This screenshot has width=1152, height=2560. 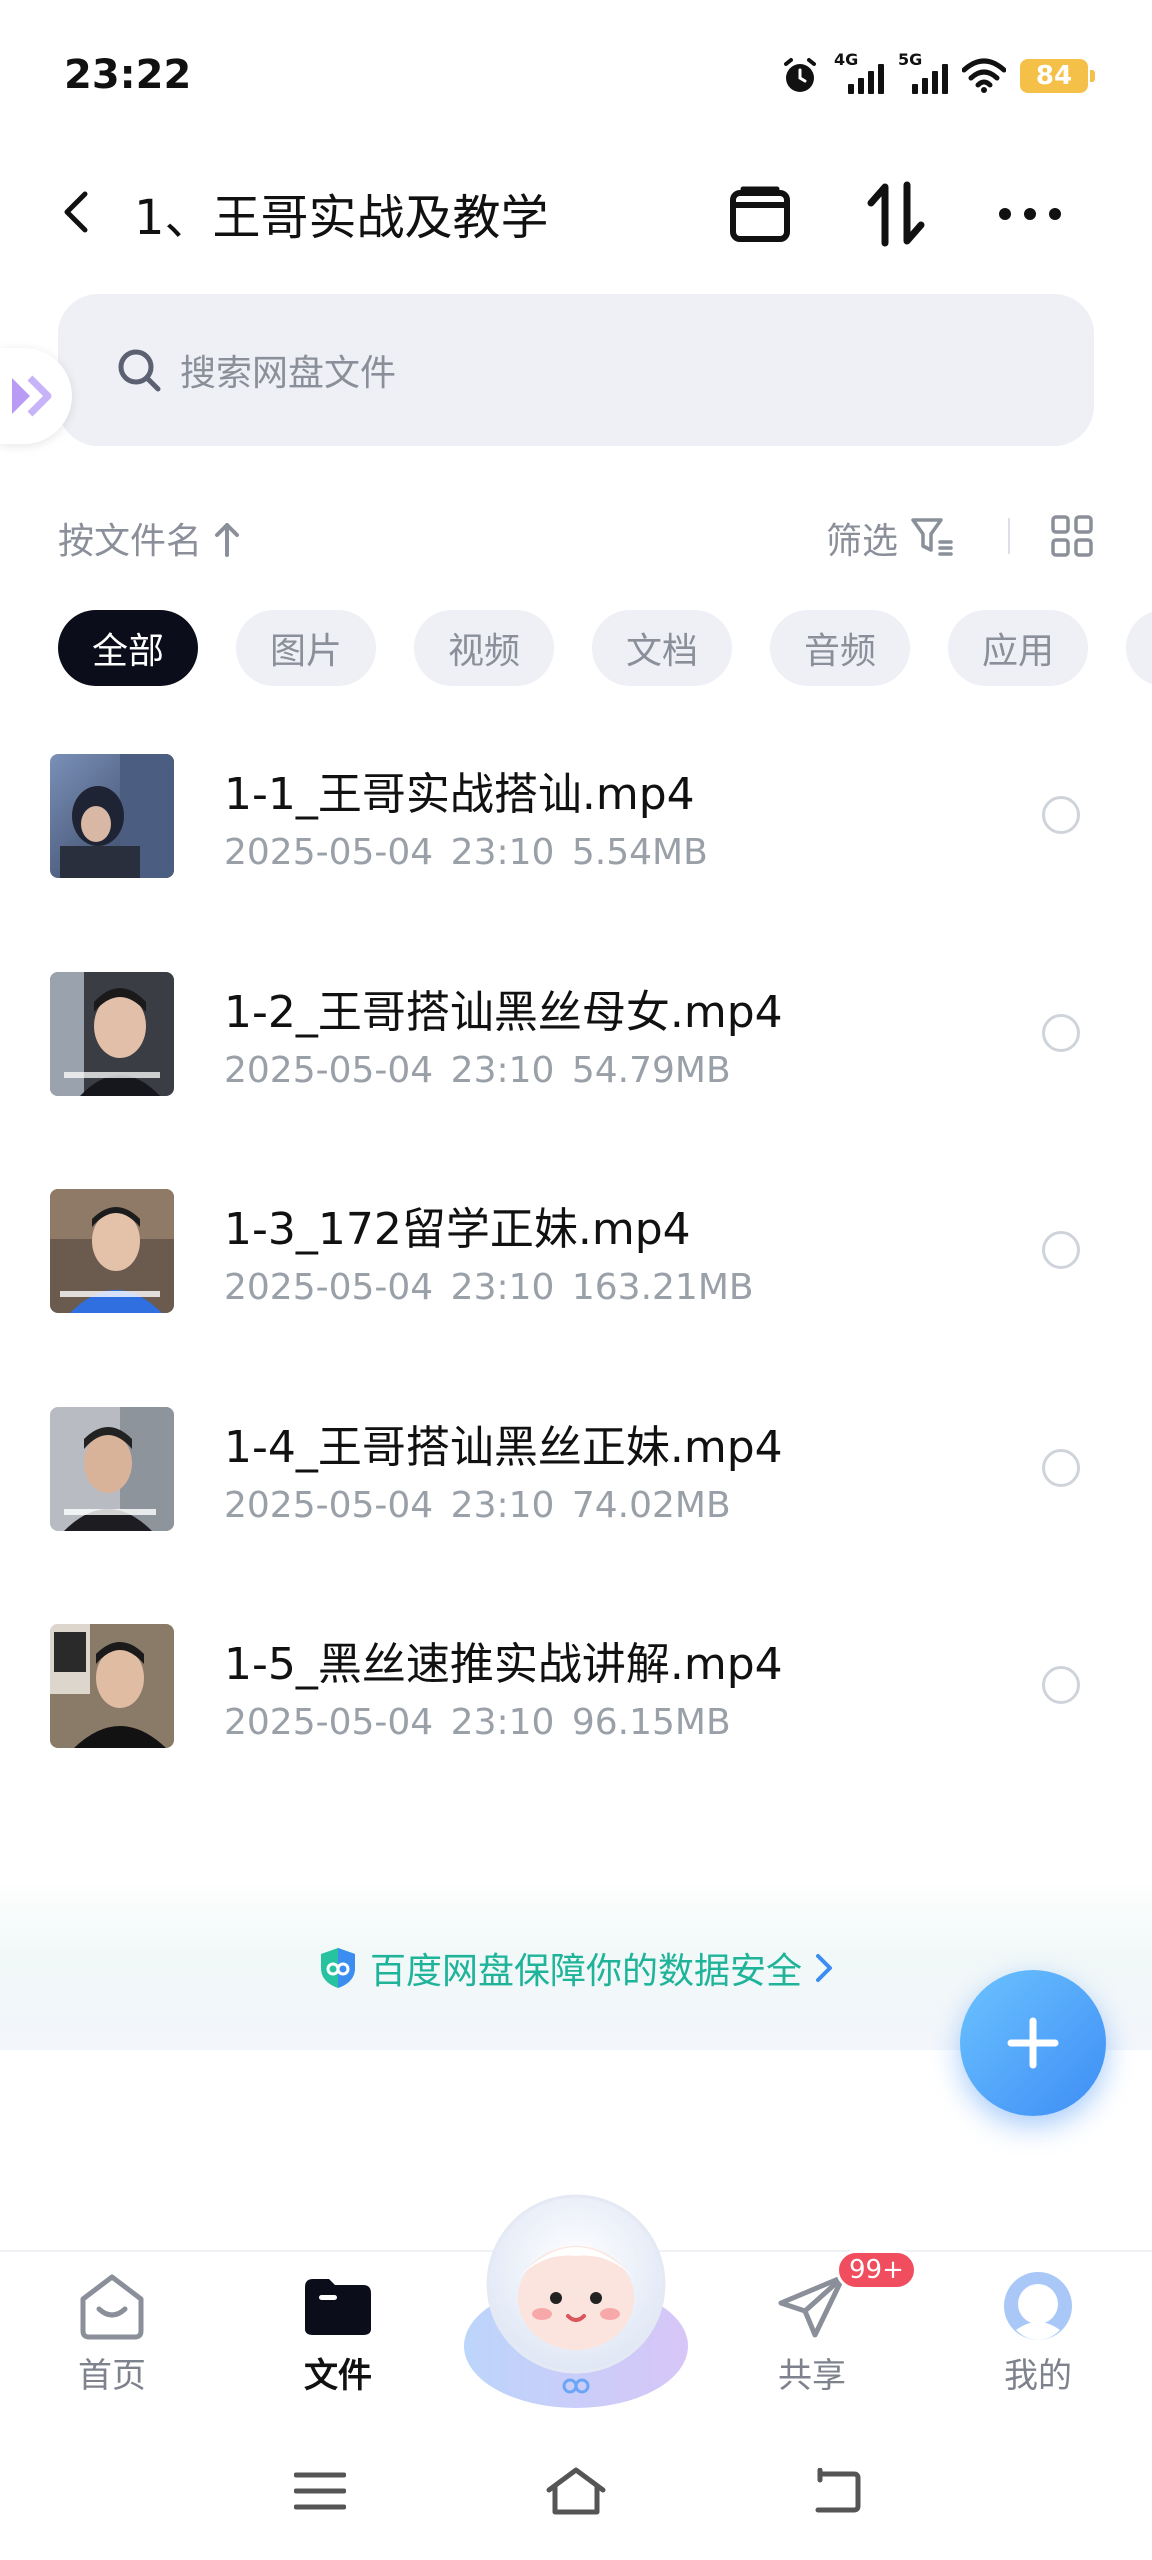 I want to click on security-banner-text: 百度网盘保障你的数据安全, so click(x=585, y=1971).